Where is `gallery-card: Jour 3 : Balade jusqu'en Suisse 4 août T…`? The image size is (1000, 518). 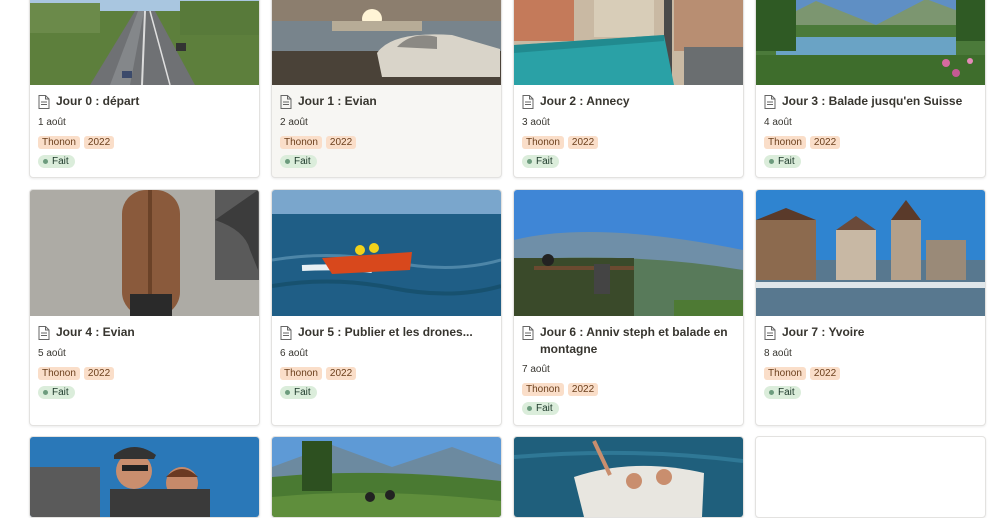
gallery-card: Jour 3 : Balade jusqu'en Suisse 4 août T… is located at coordinates (870, 89).